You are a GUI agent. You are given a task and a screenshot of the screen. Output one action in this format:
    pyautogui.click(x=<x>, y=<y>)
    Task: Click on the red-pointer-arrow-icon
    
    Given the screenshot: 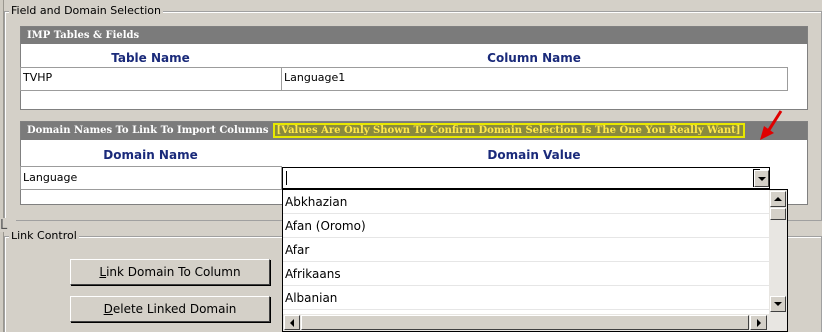 What is the action you would take?
    pyautogui.click(x=771, y=125)
    